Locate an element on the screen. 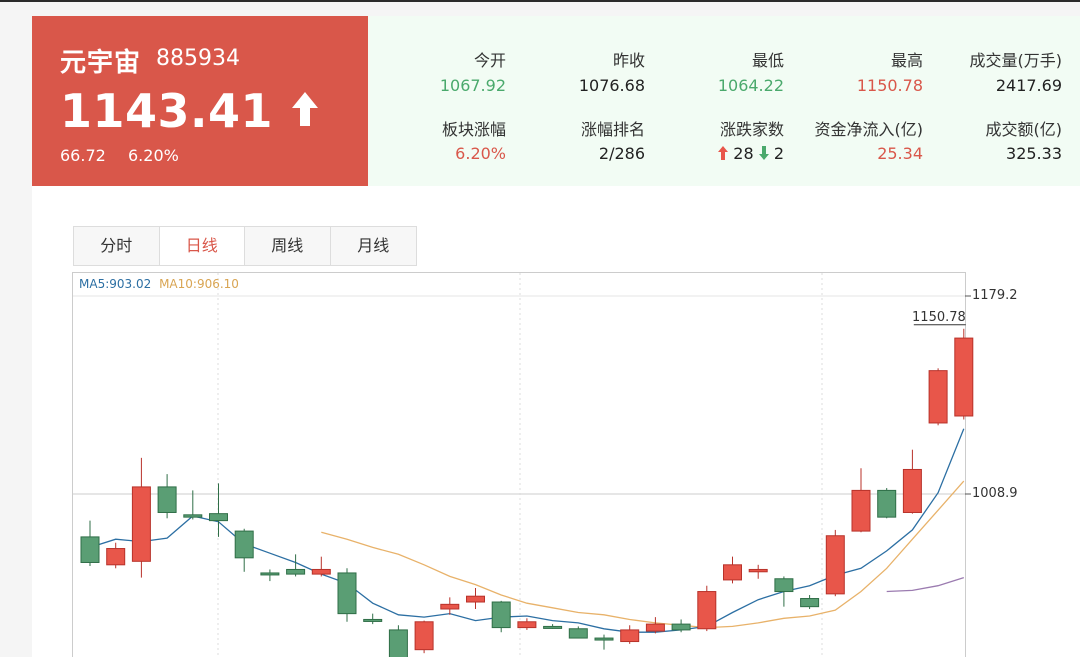 Image resolution: width=1080 pixels, height=657 pixels. max-price-label: 1150.78 is located at coordinates (939, 317).